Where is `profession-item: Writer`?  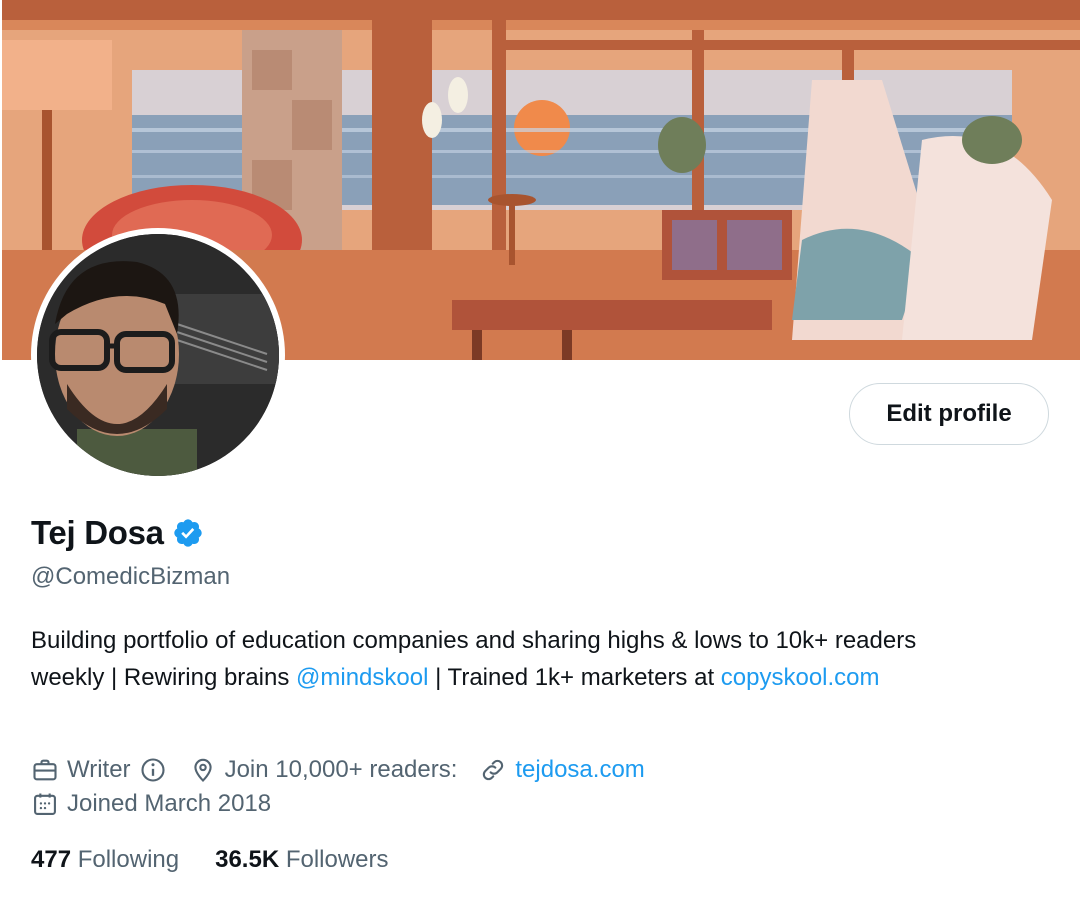 profession-item: Writer is located at coordinates (99, 770).